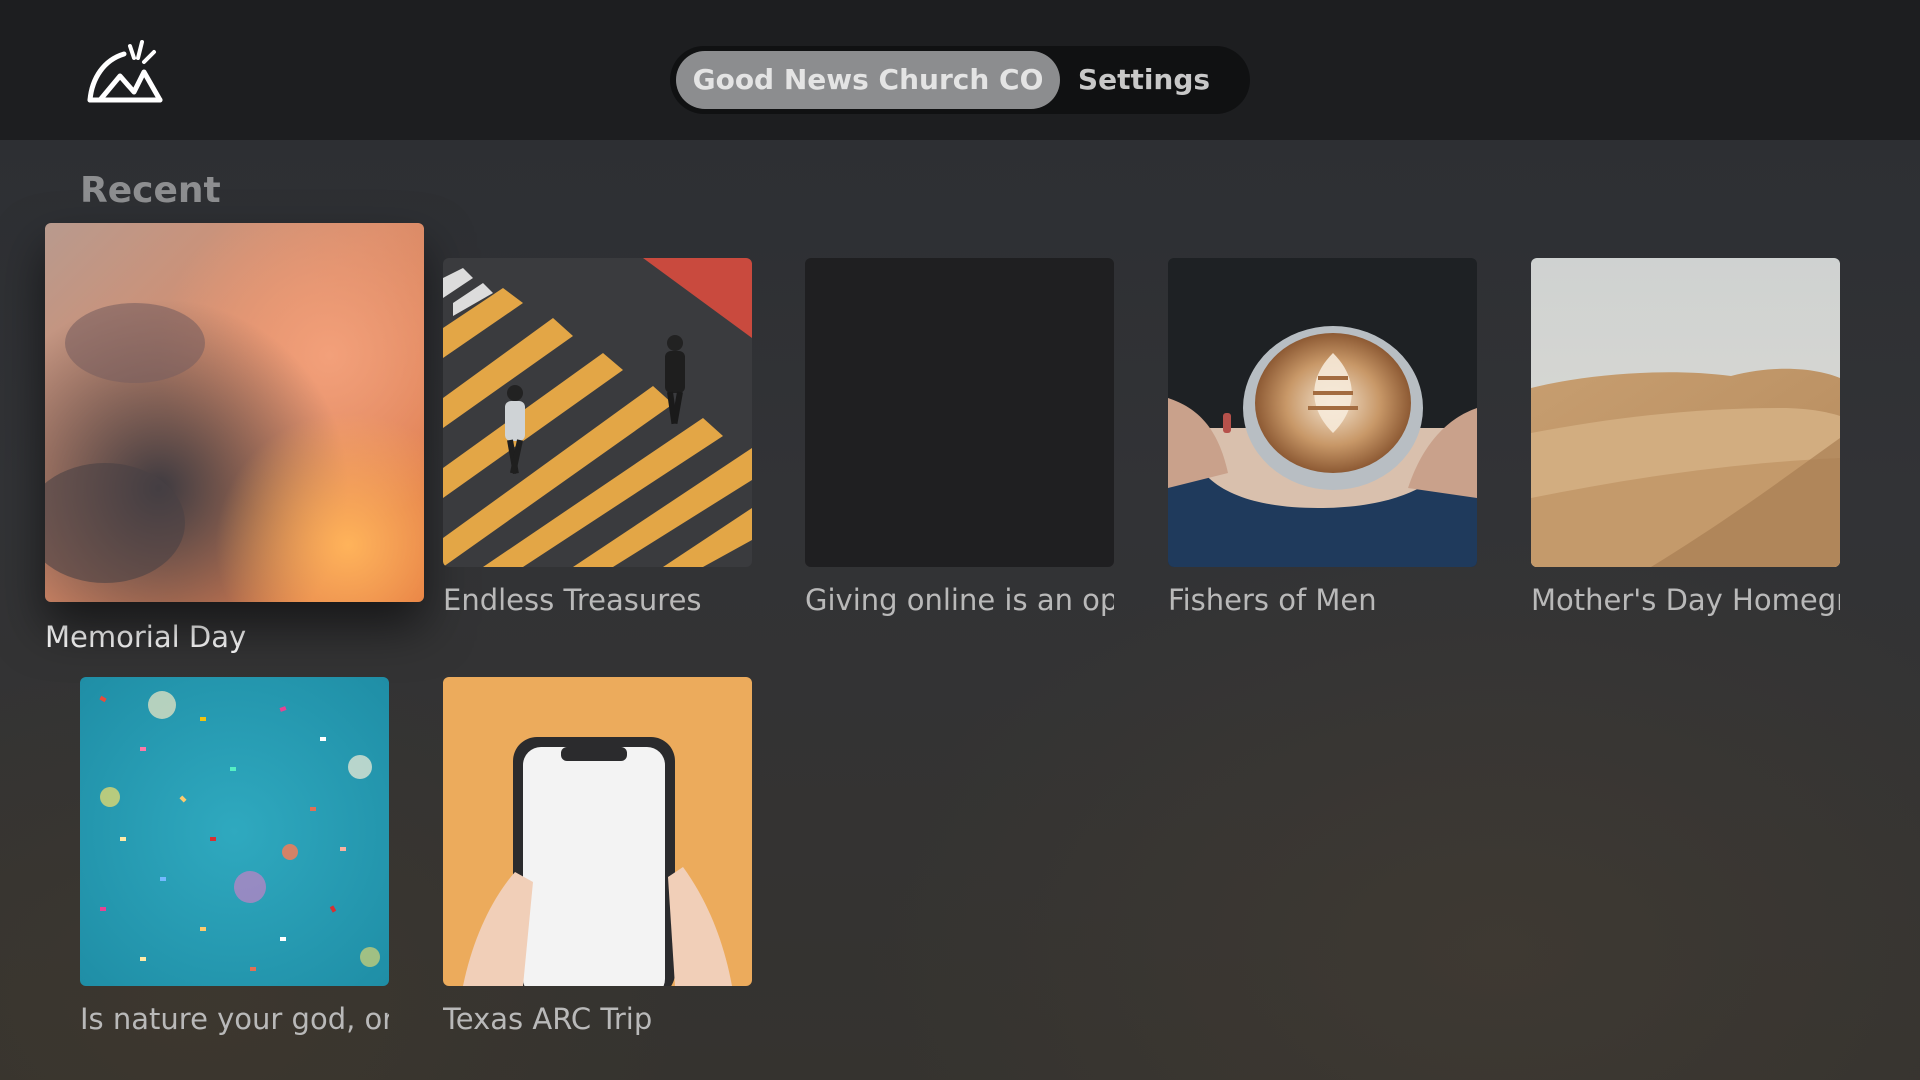  I want to click on tile-title: Is nature your god, or a, so click(234, 1019).